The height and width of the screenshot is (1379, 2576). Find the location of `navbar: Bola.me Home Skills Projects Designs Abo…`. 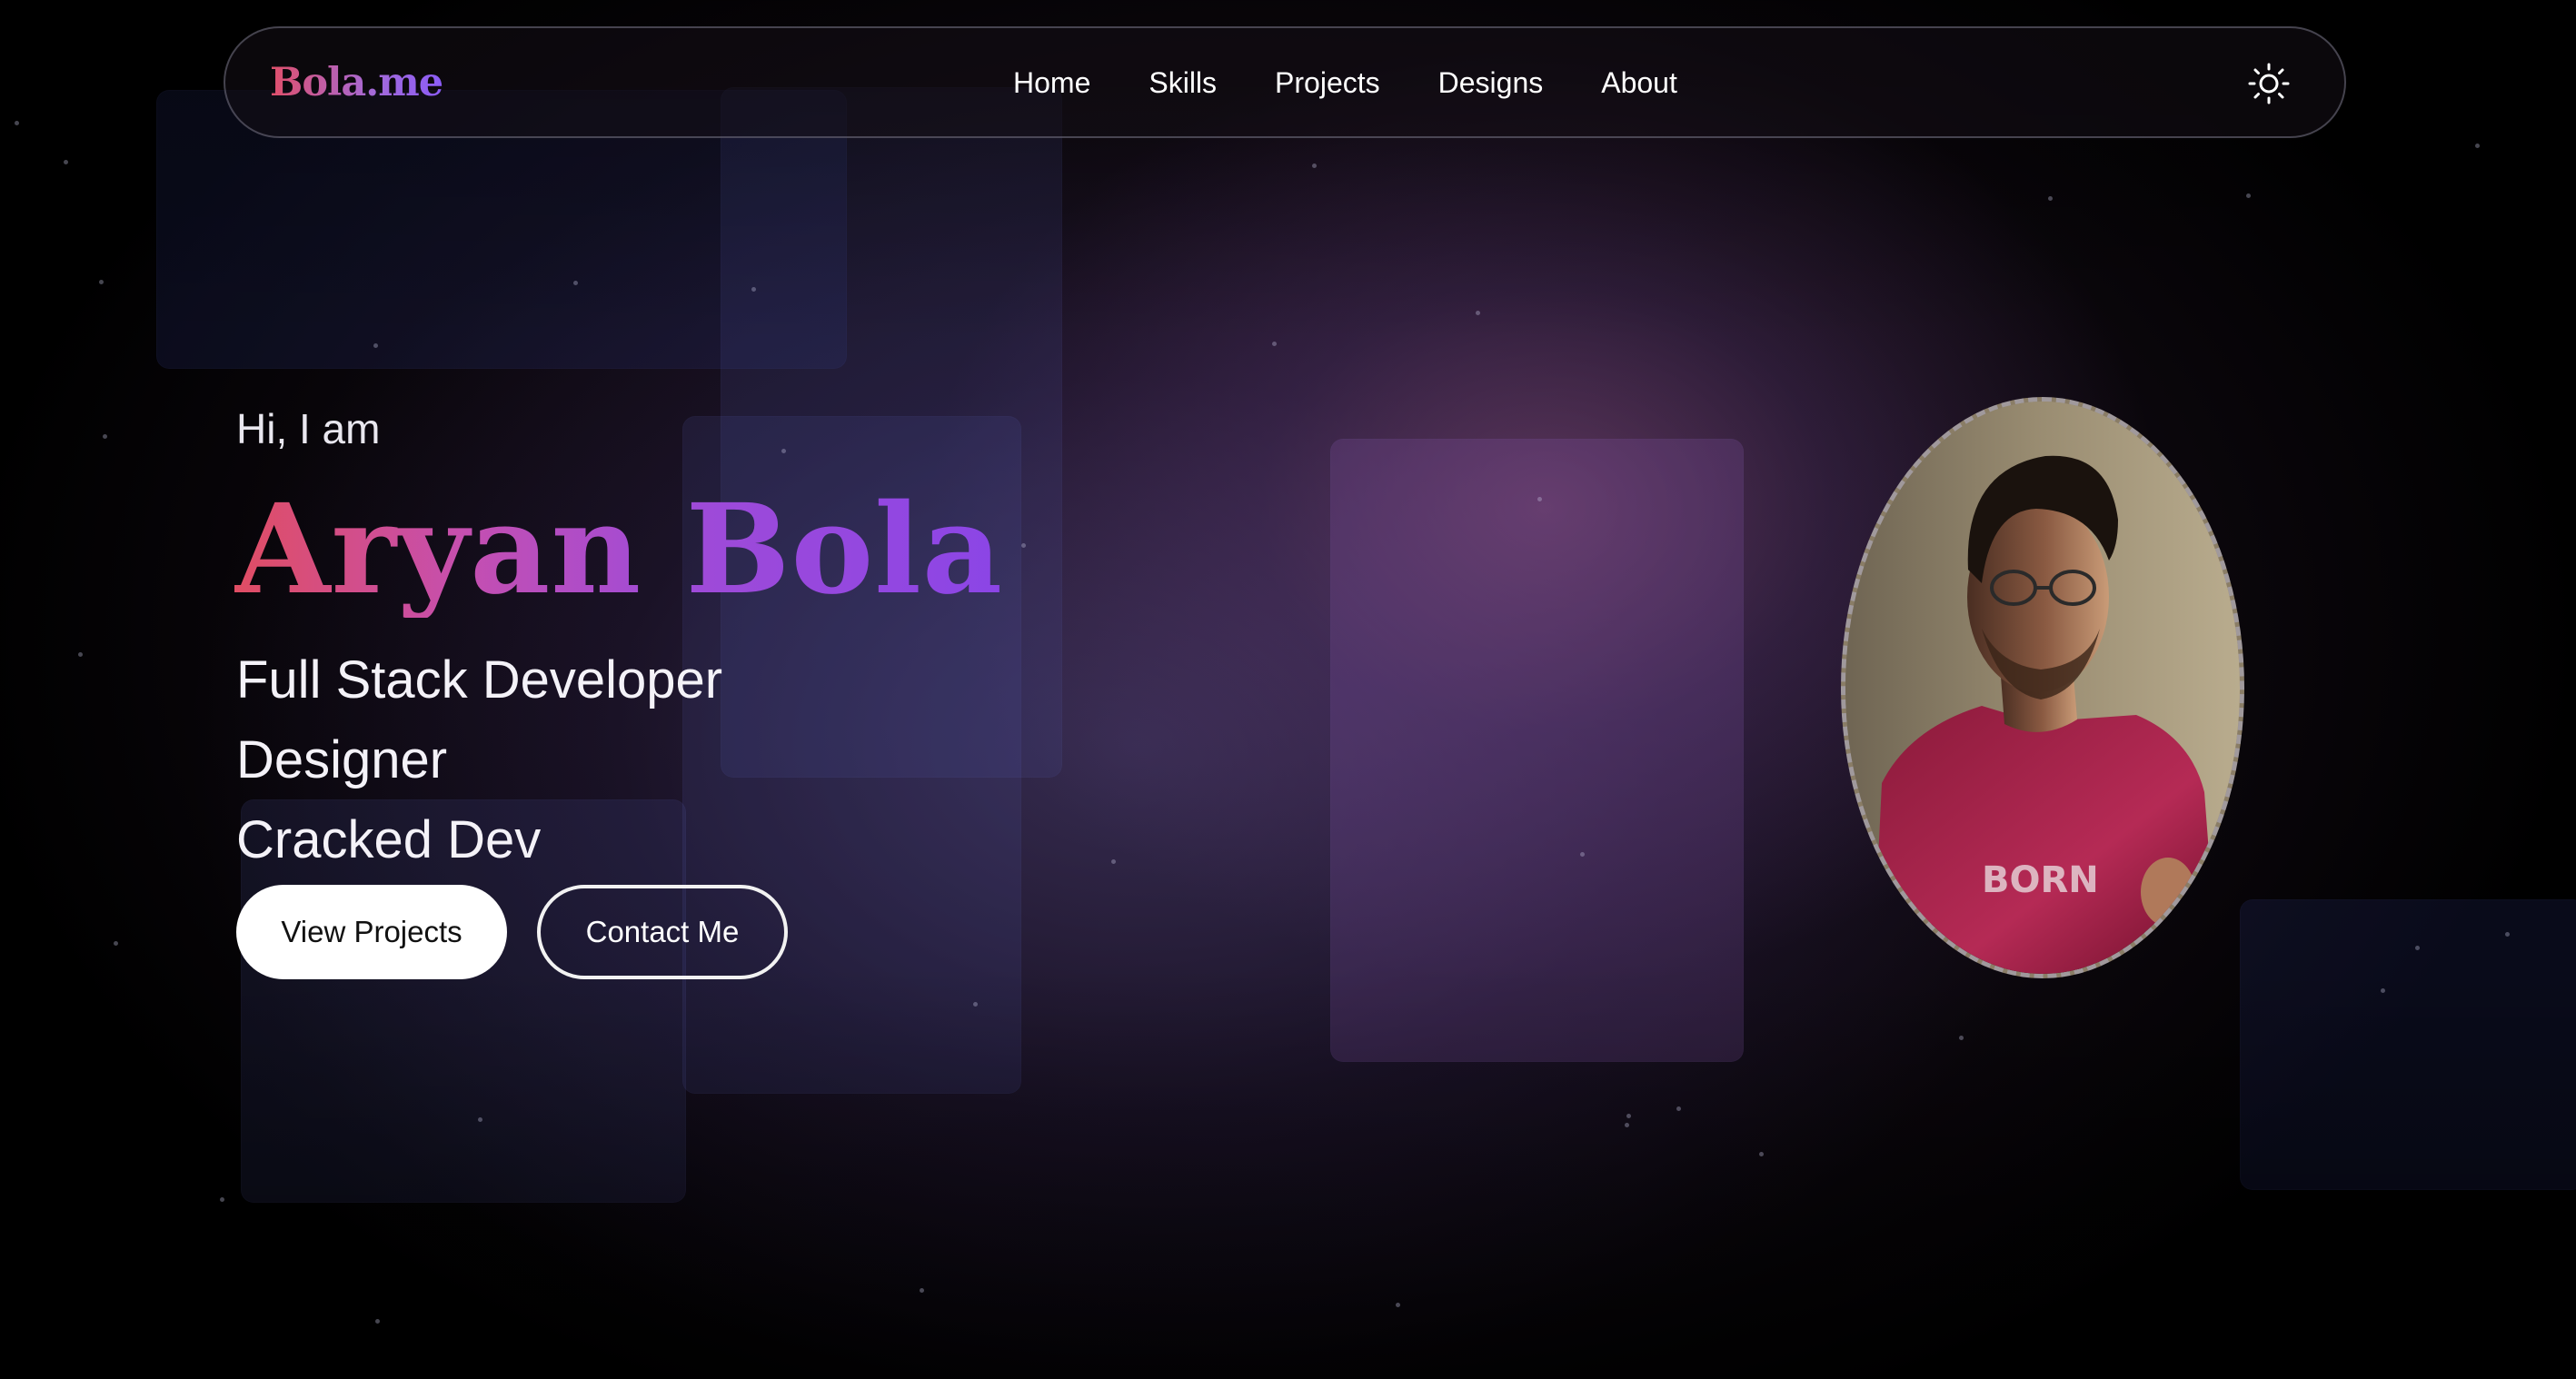

navbar: Bola.me Home Skills Projects Designs Abo… is located at coordinates (1285, 82).